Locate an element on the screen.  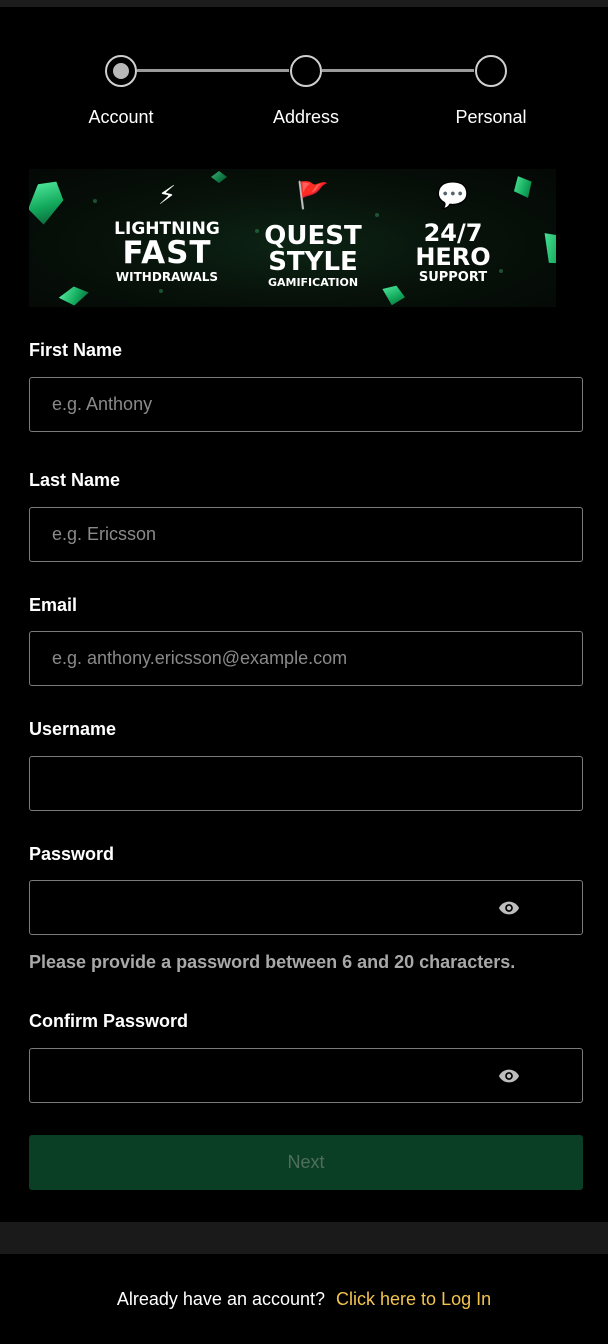
feature-gamification: 🚩 QUEST STYLE GAMIFICATION is located at coordinates (313, 235).